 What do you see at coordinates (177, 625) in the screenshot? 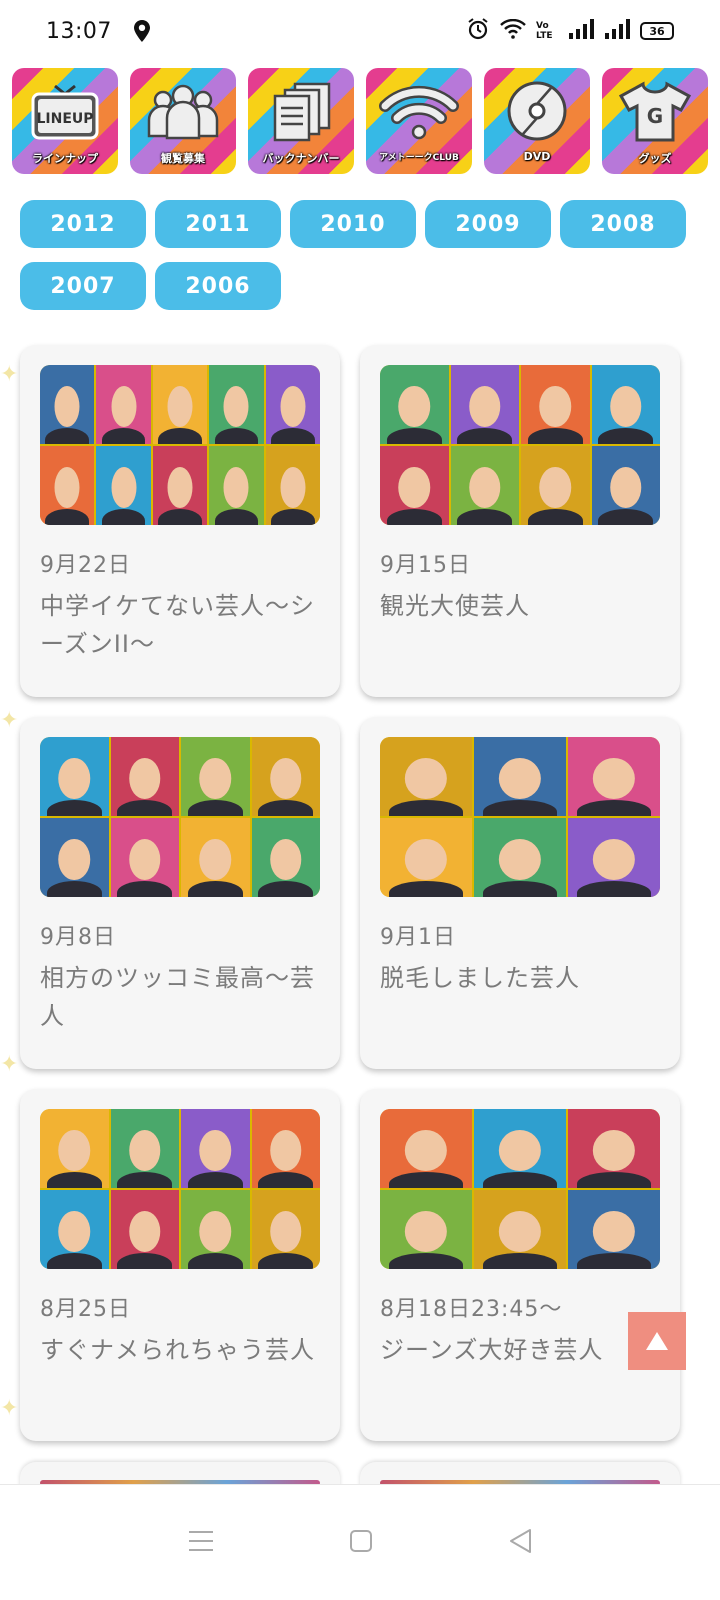
I see `episode-title: 中学イケてない芸人〜シーズンII〜` at bounding box center [177, 625].